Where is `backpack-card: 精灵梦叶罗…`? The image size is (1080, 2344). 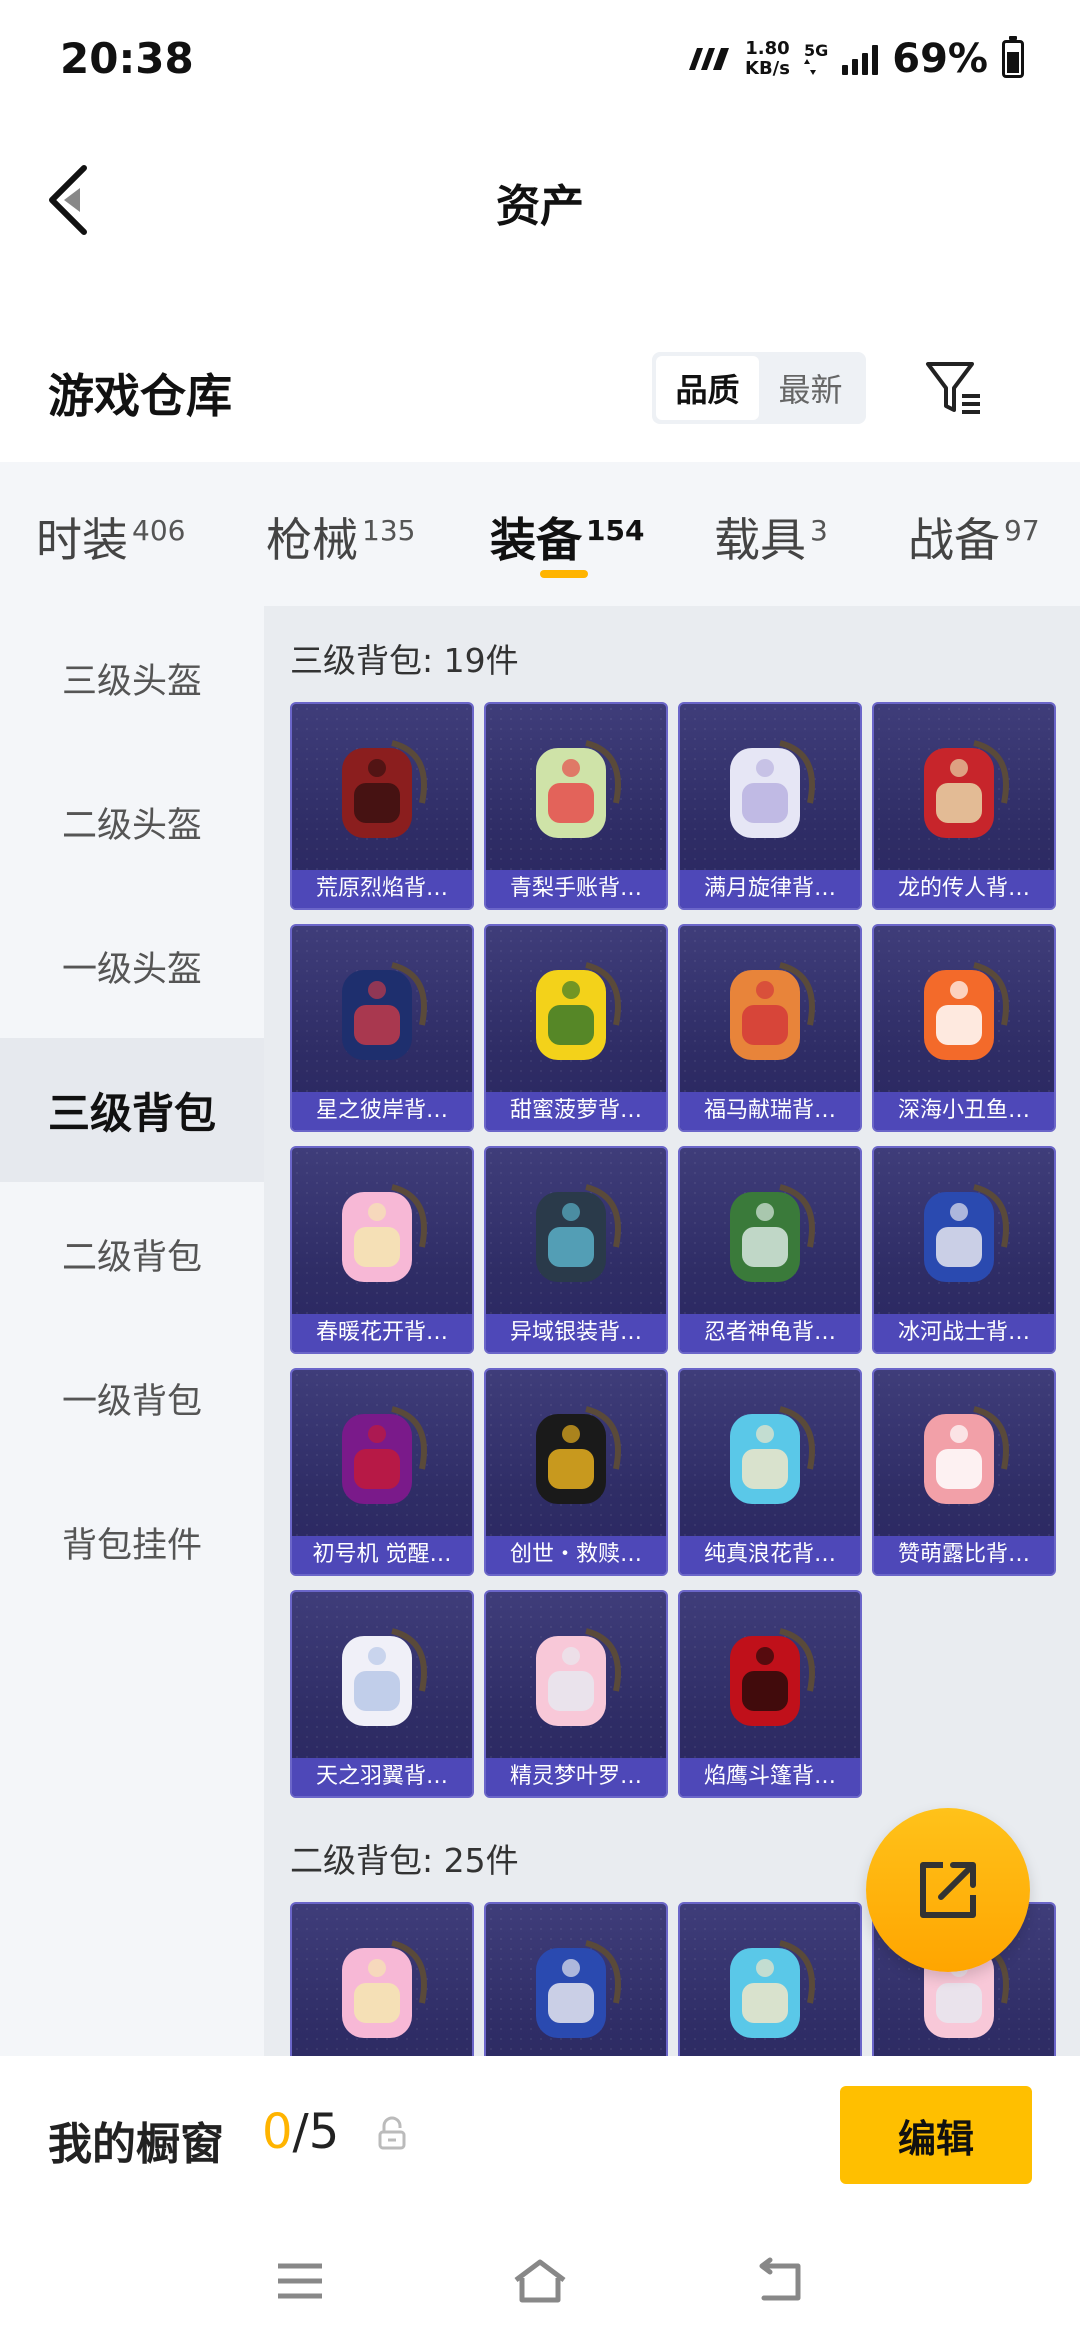 backpack-card: 精灵梦叶罗… is located at coordinates (576, 1694).